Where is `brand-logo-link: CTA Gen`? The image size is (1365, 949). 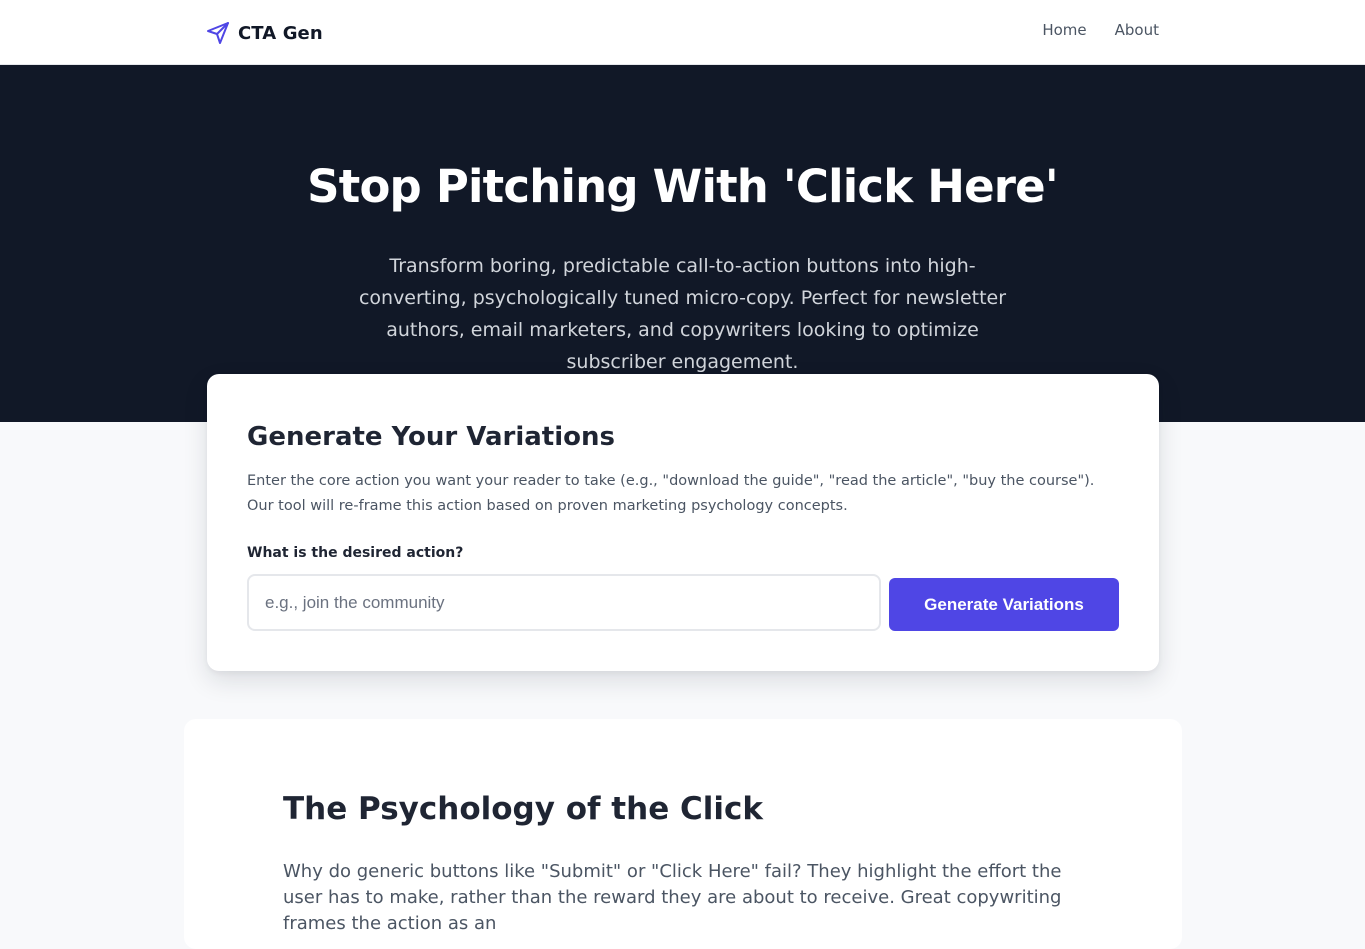 brand-logo-link: CTA Gen is located at coordinates (264, 33).